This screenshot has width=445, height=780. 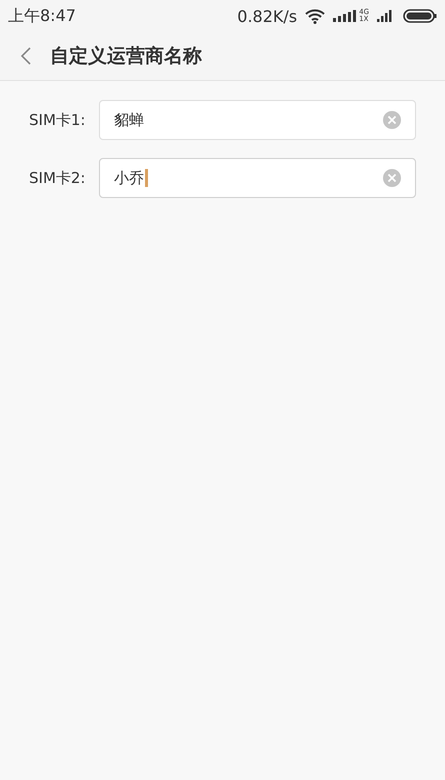 What do you see at coordinates (420, 16) in the screenshot?
I see `battery-icon` at bounding box center [420, 16].